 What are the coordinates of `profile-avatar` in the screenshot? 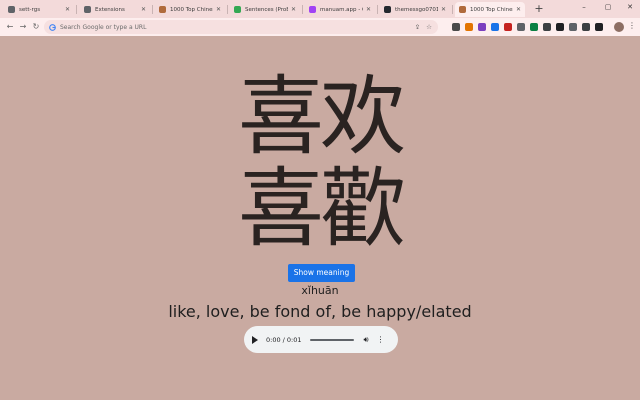 It's located at (619, 27).